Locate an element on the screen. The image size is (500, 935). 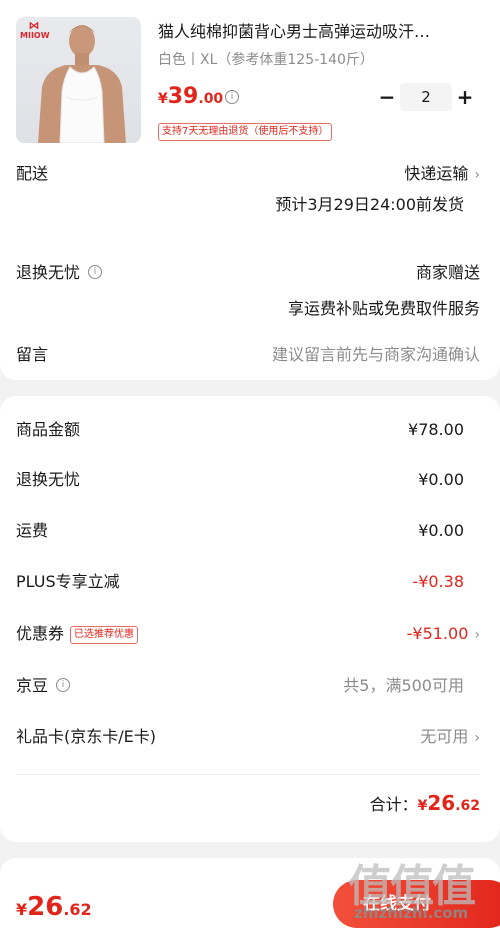
return-worry-desc: 享运费补贴或免费取件服务 is located at coordinates (383, 308).